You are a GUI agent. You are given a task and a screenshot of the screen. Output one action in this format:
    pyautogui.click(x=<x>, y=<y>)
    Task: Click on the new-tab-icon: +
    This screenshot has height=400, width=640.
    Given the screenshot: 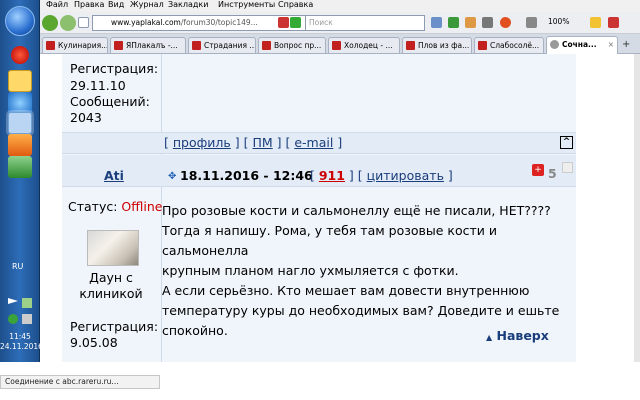 What is the action you would take?
    pyautogui.click(x=626, y=44)
    